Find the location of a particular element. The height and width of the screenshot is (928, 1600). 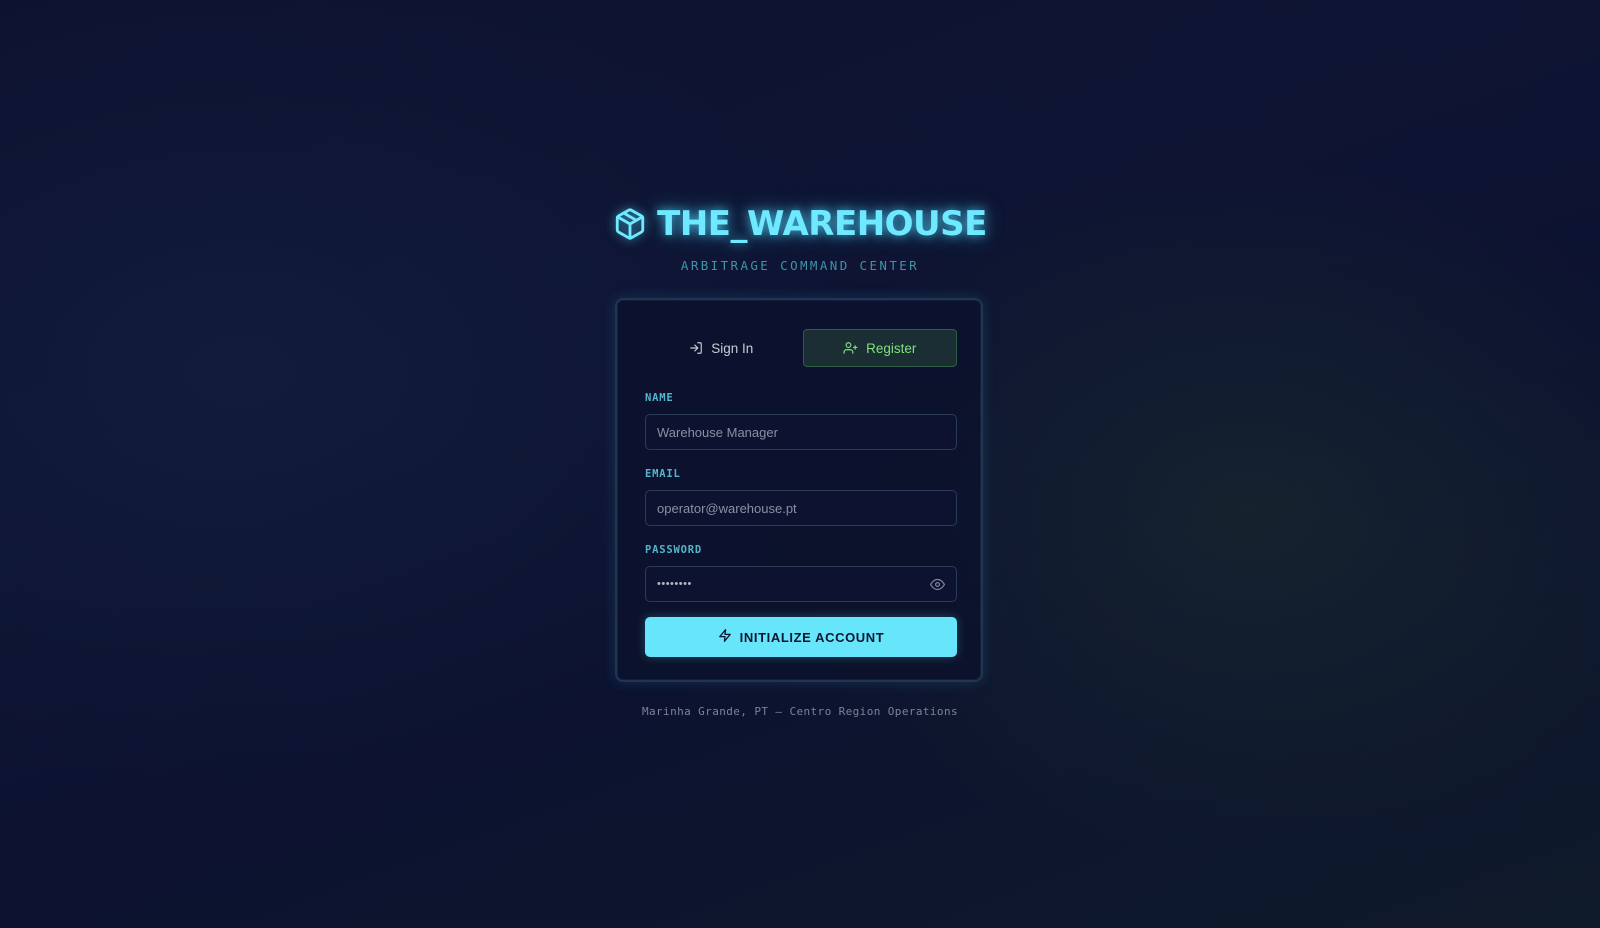

email-input is located at coordinates (801, 508).